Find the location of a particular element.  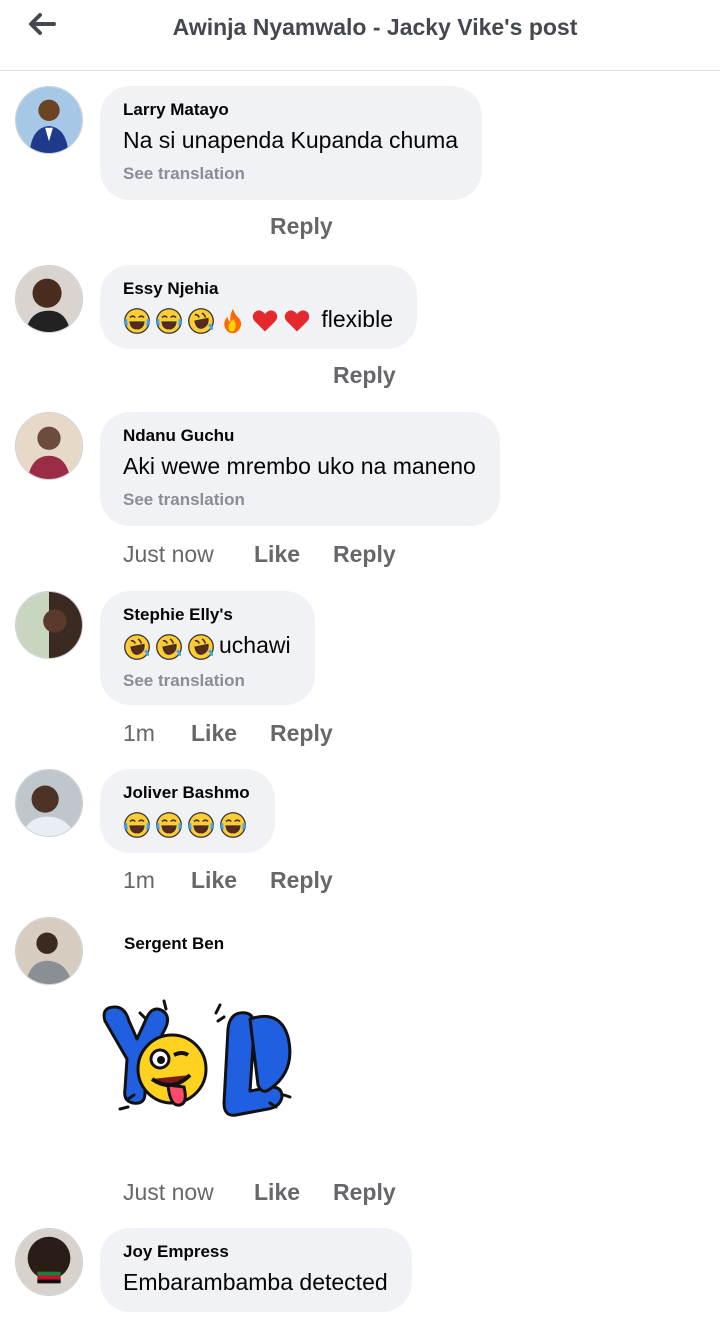

comment-author: Sergent Ben is located at coordinates (174, 944).